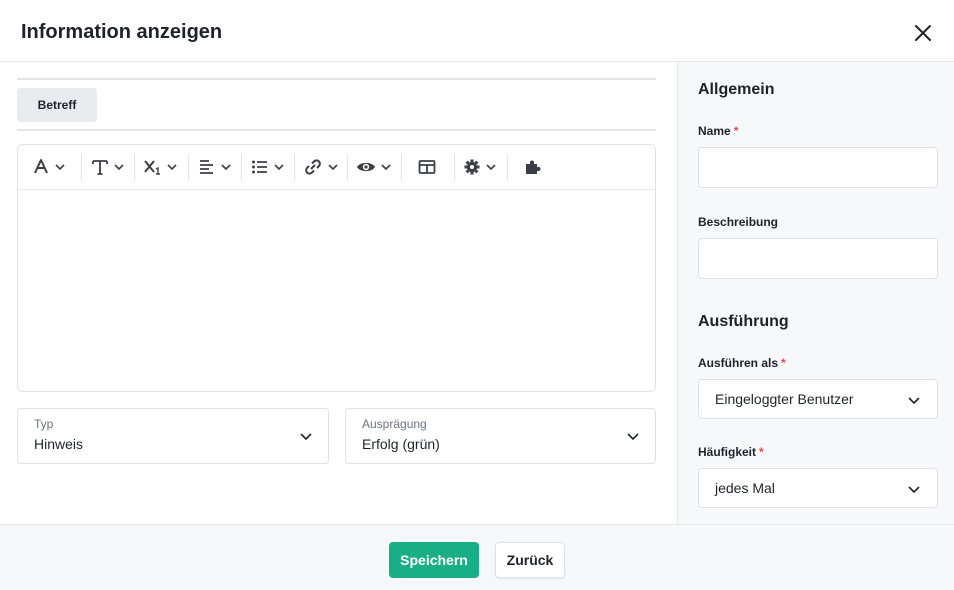  Describe the element at coordinates (100, 167) in the screenshot. I see `text-format-icon` at that location.